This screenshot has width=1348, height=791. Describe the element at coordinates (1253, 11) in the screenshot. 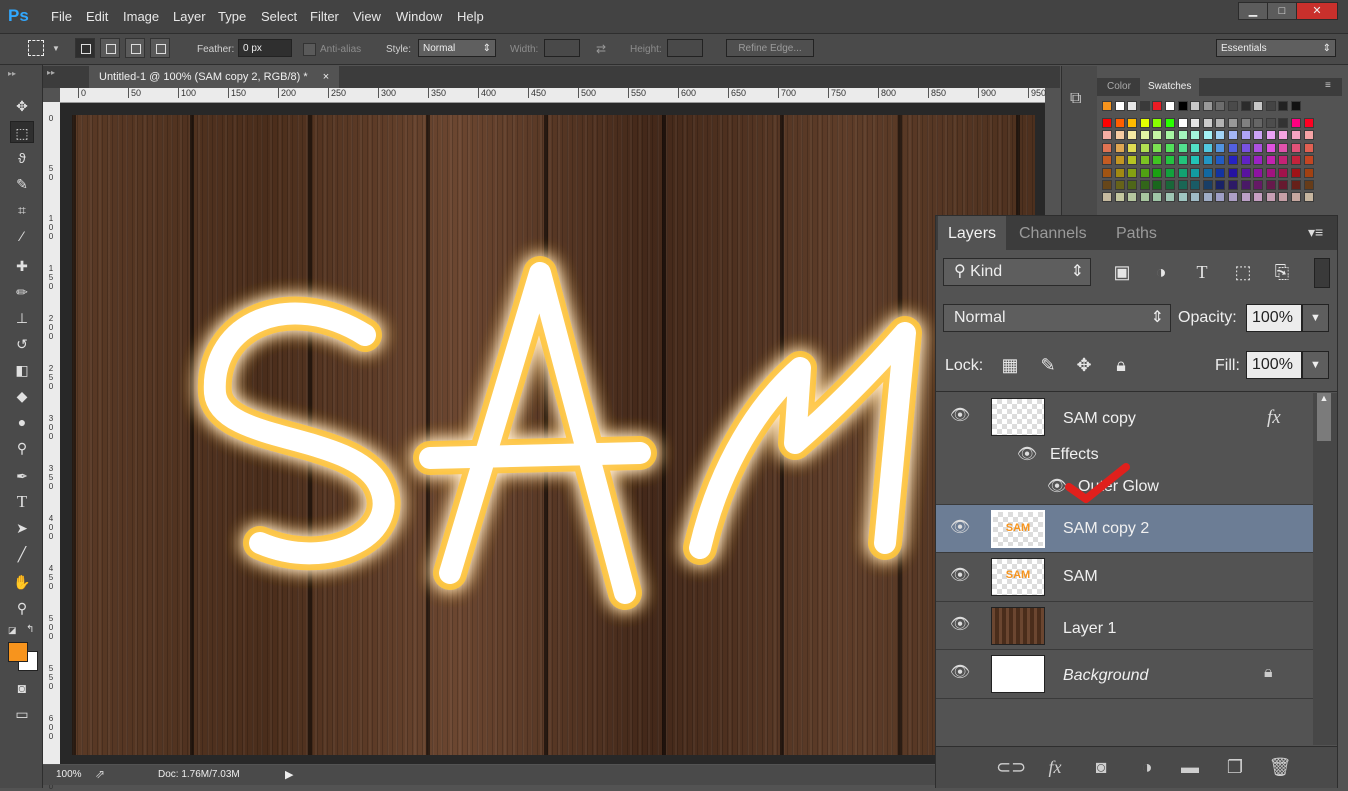

I see `minimize-button: ▁` at that location.